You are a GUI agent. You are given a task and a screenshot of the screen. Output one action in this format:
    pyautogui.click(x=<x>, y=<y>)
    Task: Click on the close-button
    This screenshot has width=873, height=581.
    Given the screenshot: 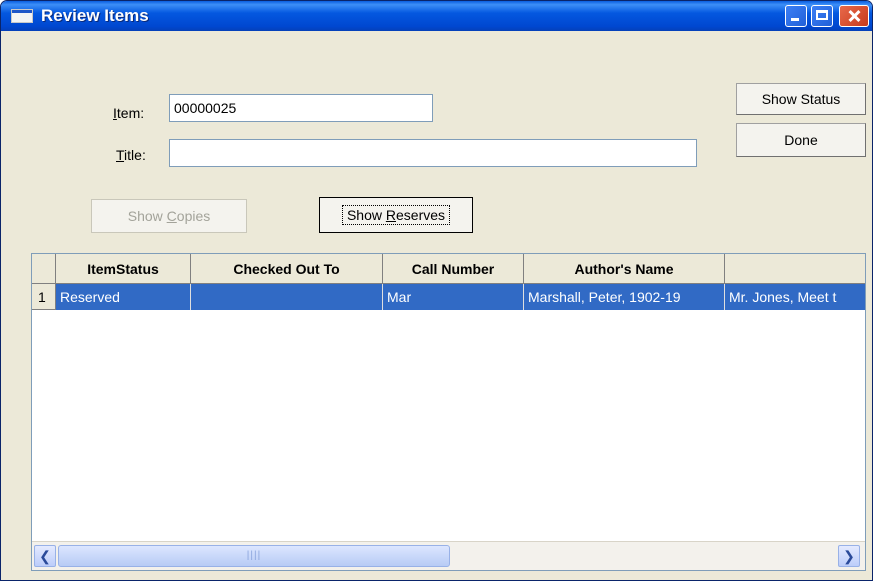 What is the action you would take?
    pyautogui.click(x=854, y=16)
    